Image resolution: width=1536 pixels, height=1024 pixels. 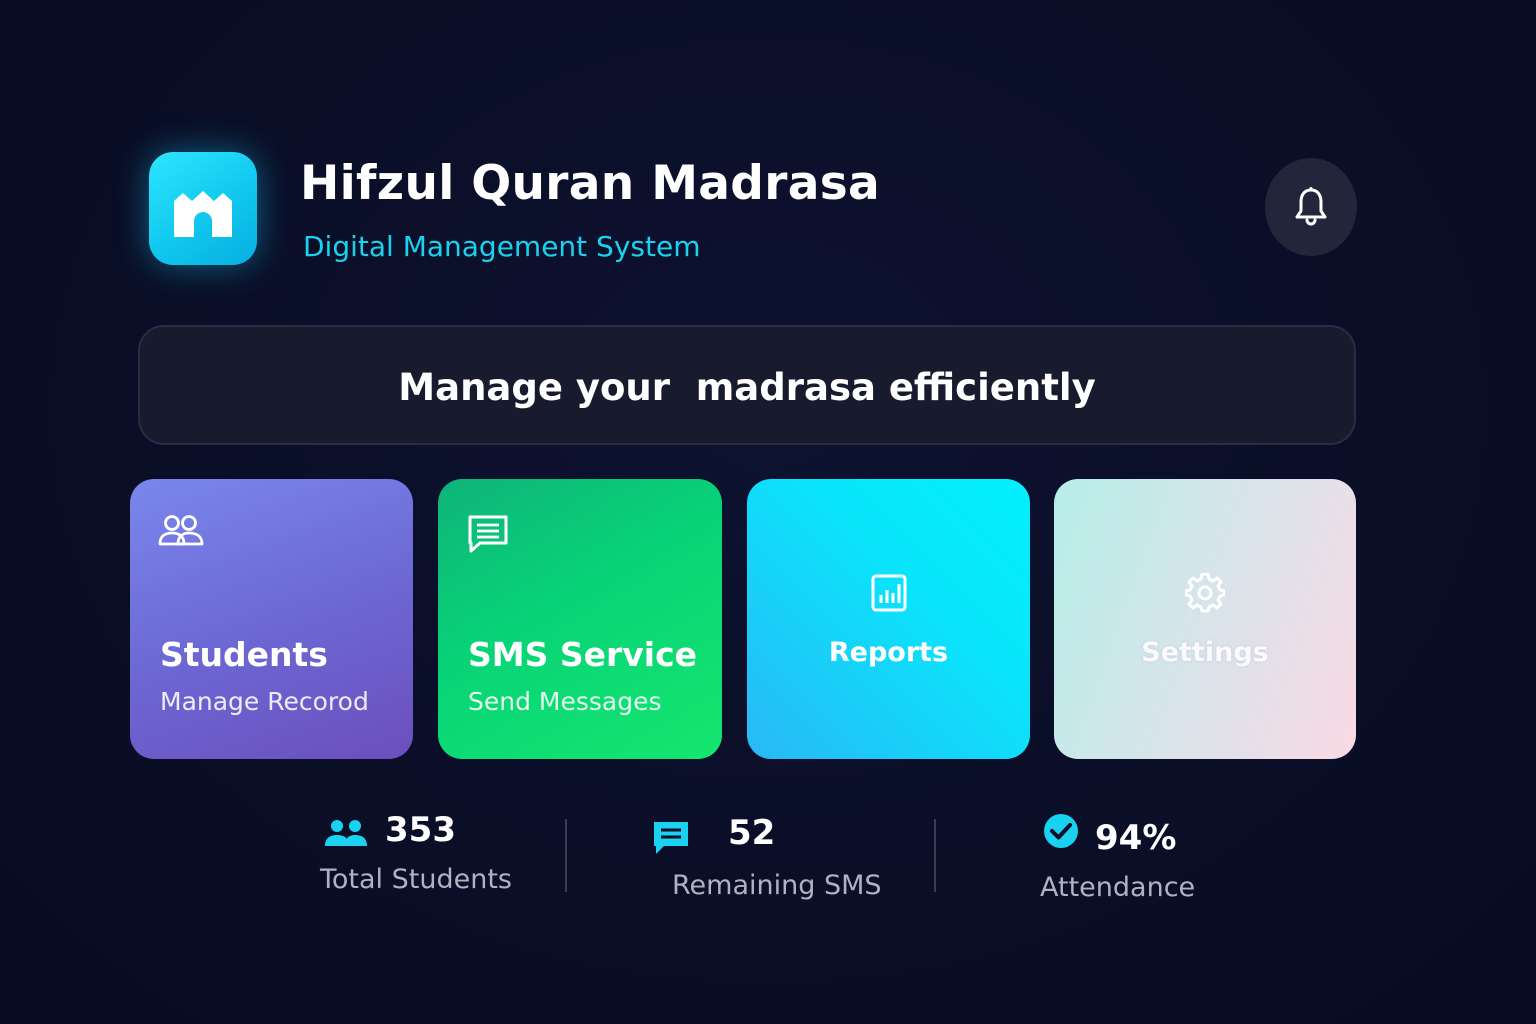 I want to click on reports-card: Reports, so click(x=888, y=619).